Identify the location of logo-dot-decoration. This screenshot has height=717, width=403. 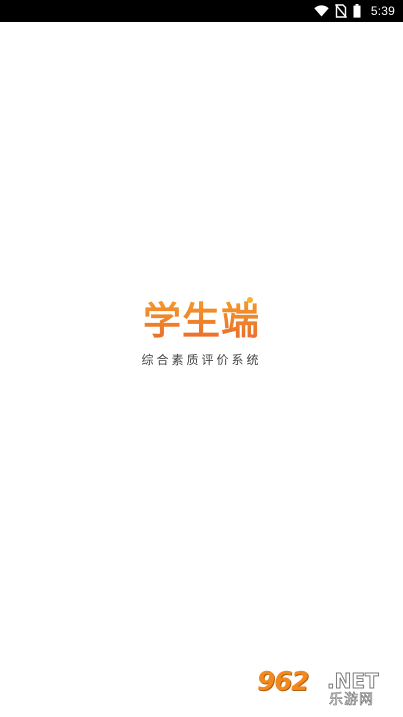
(249, 300).